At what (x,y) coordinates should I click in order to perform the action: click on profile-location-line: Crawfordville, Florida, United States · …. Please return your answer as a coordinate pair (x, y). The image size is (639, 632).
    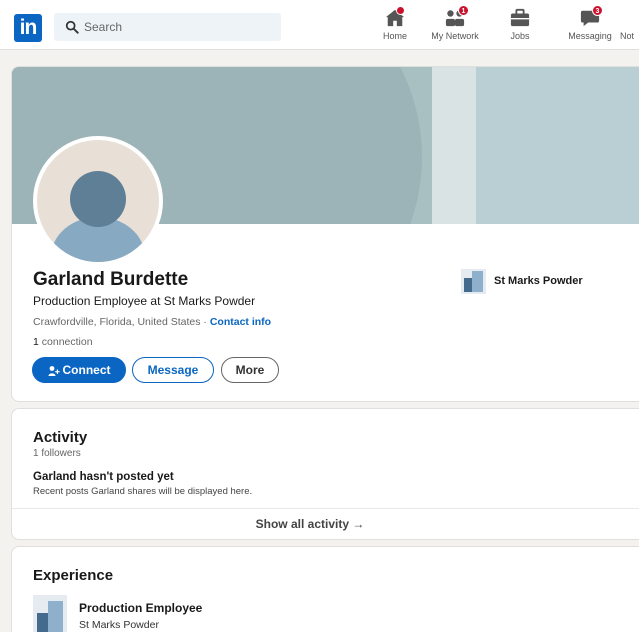
    Looking at the image, I should click on (152, 322).